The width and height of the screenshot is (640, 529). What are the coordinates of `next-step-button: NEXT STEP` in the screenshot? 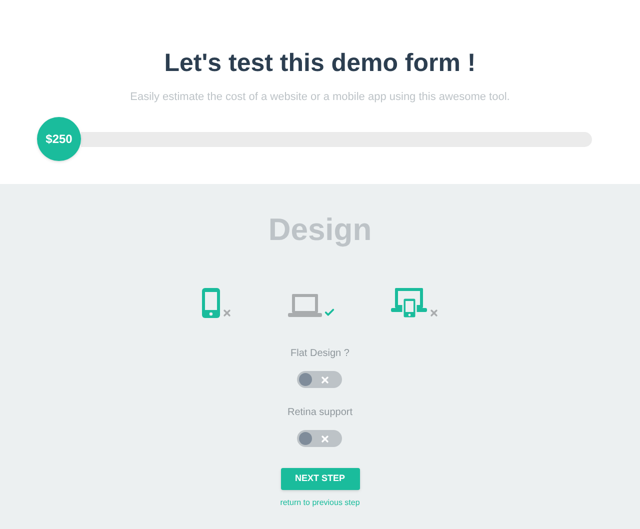 It's located at (320, 479).